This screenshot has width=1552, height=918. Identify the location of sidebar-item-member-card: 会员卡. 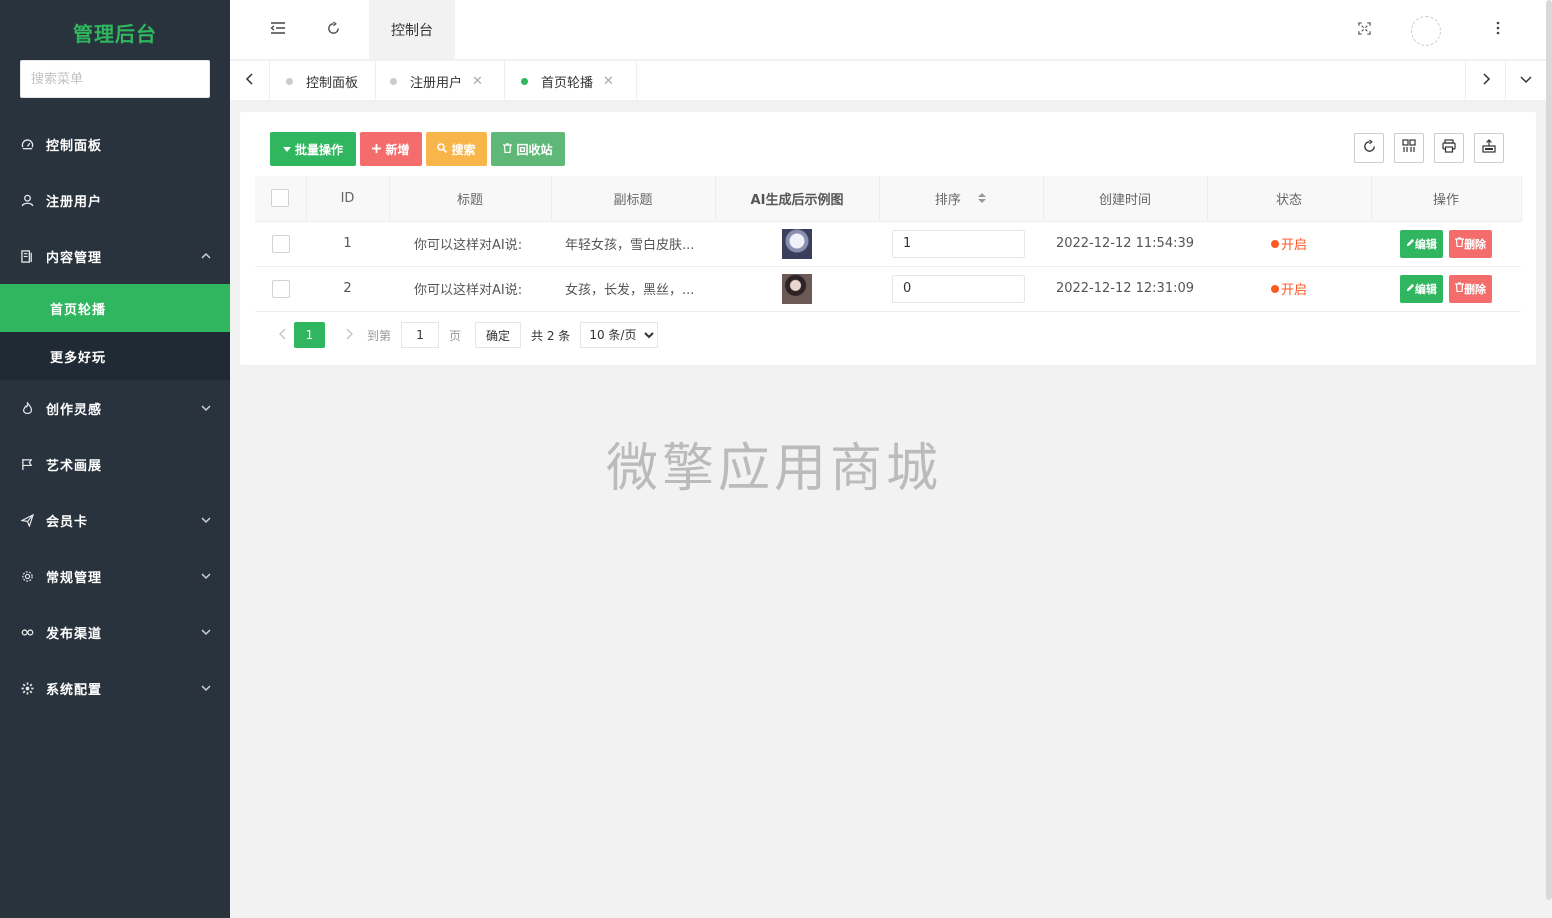
(115, 520).